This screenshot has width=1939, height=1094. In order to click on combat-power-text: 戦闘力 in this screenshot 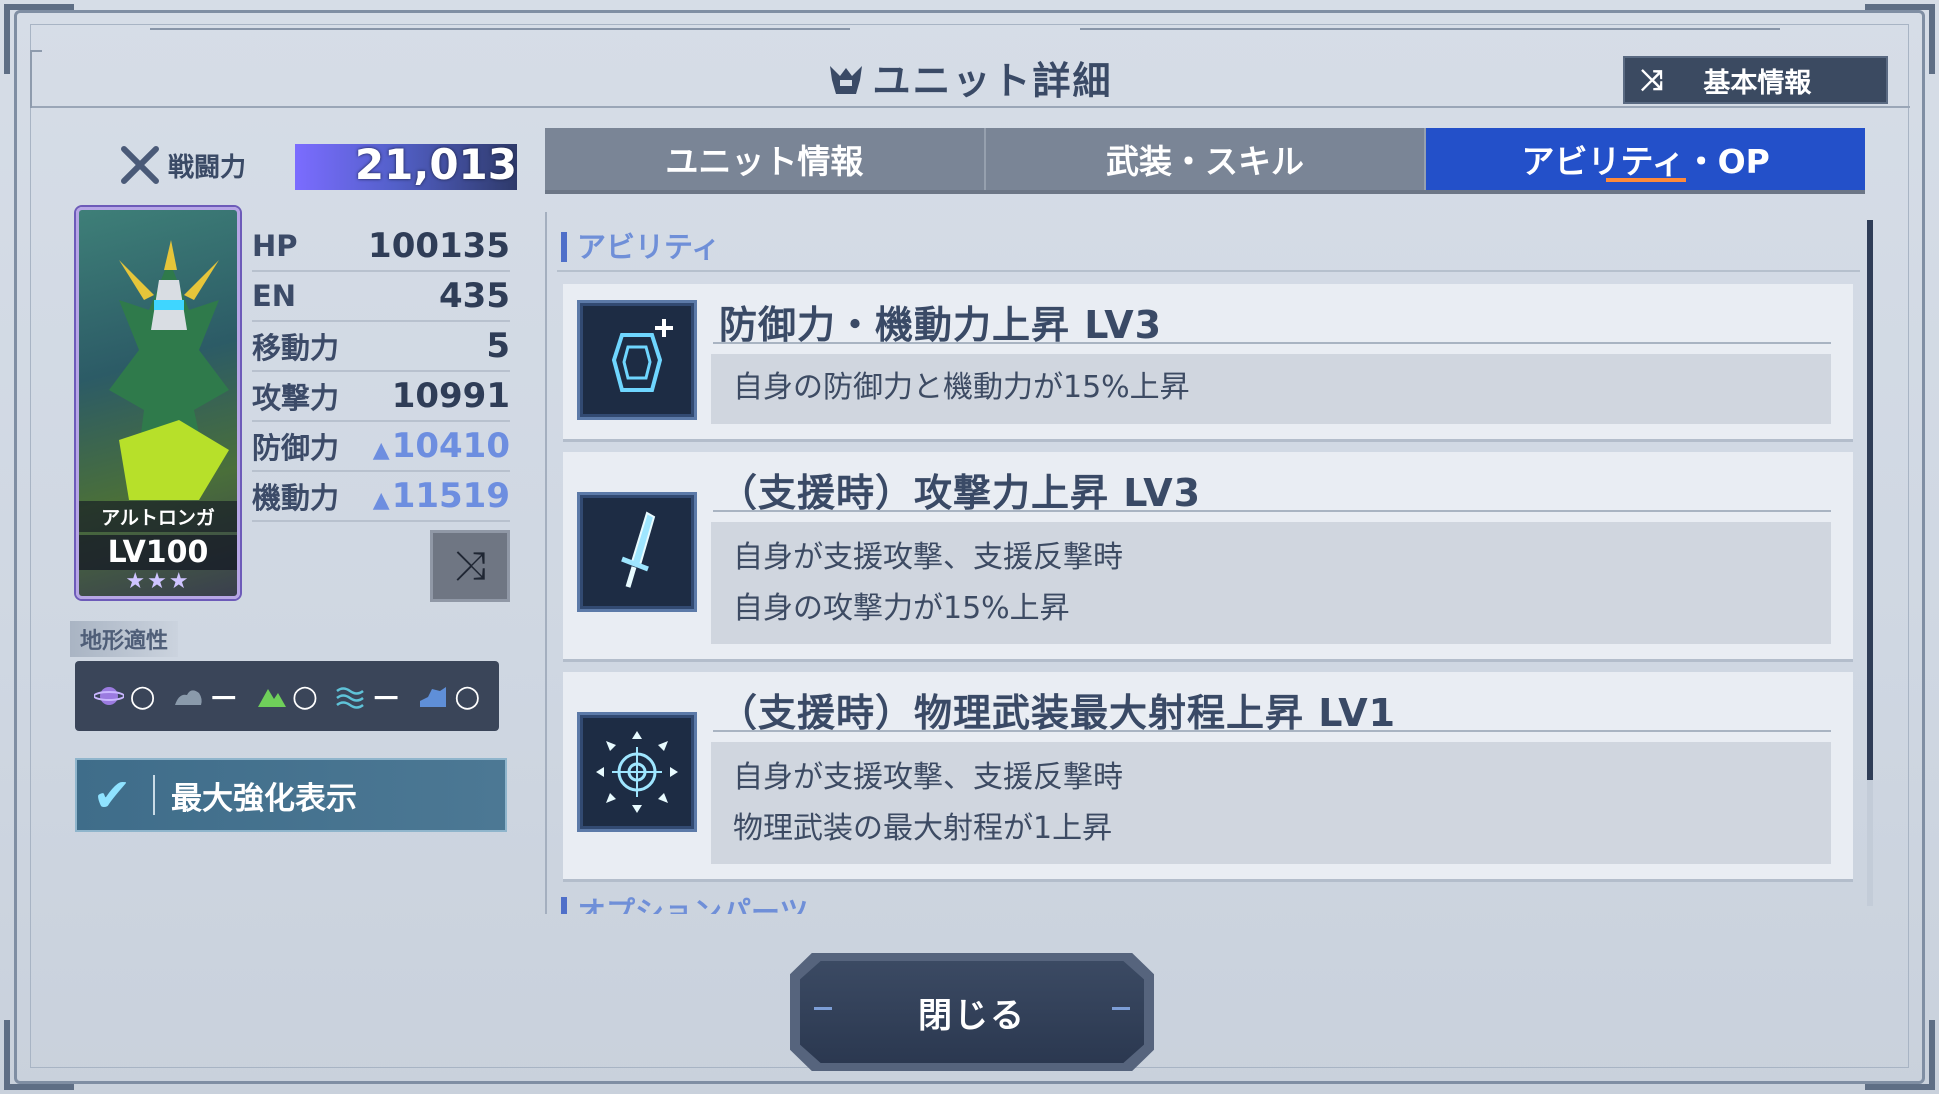, I will do `click(207, 167)`.